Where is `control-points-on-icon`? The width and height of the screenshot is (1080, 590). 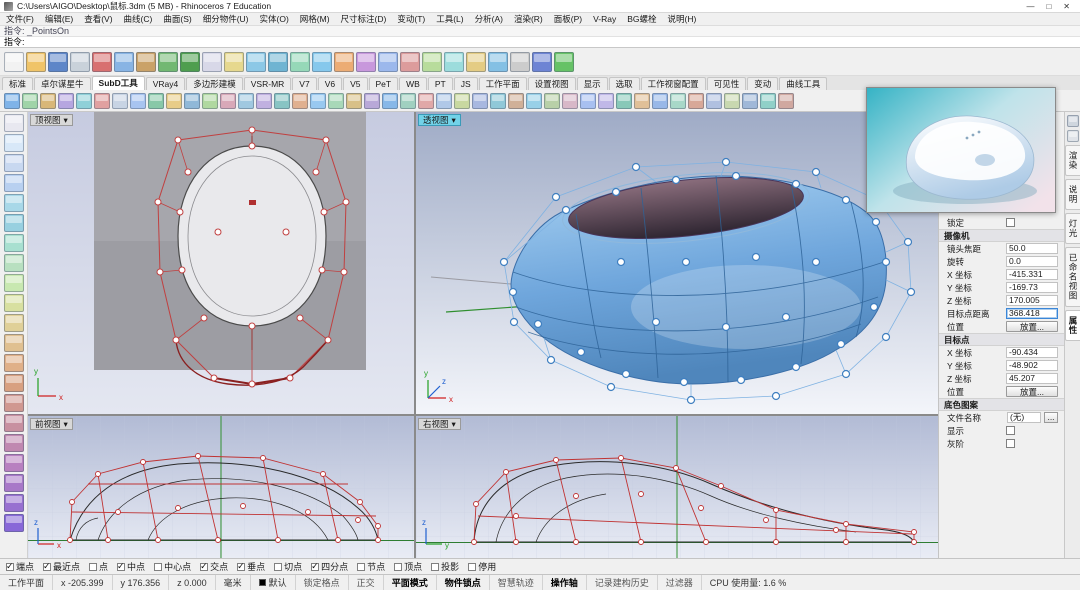
control-points-on-icon is located at coordinates (534, 100).